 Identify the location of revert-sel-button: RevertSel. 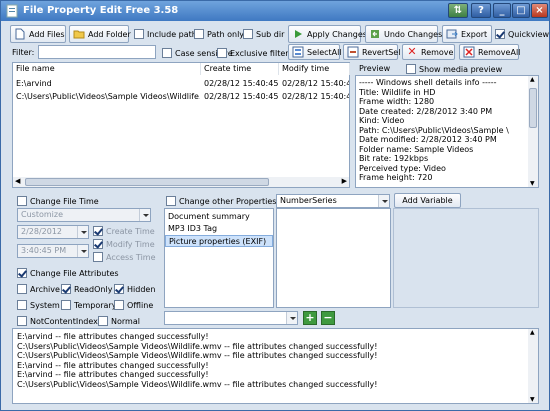
(371, 52).